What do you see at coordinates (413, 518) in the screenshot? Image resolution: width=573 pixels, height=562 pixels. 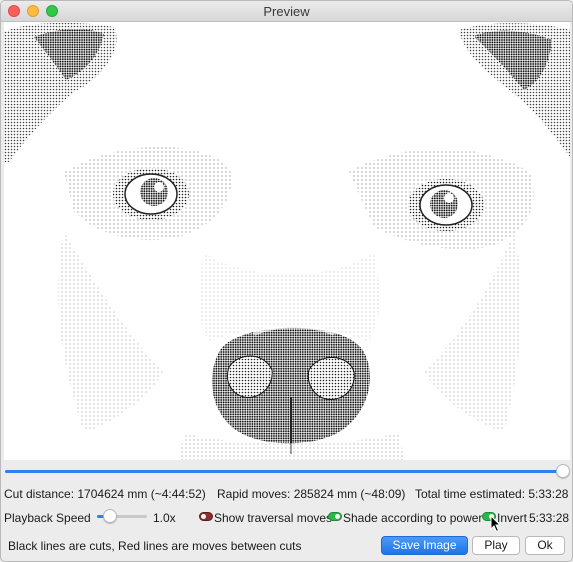 I see `shade-power-label: Shade according to power` at bounding box center [413, 518].